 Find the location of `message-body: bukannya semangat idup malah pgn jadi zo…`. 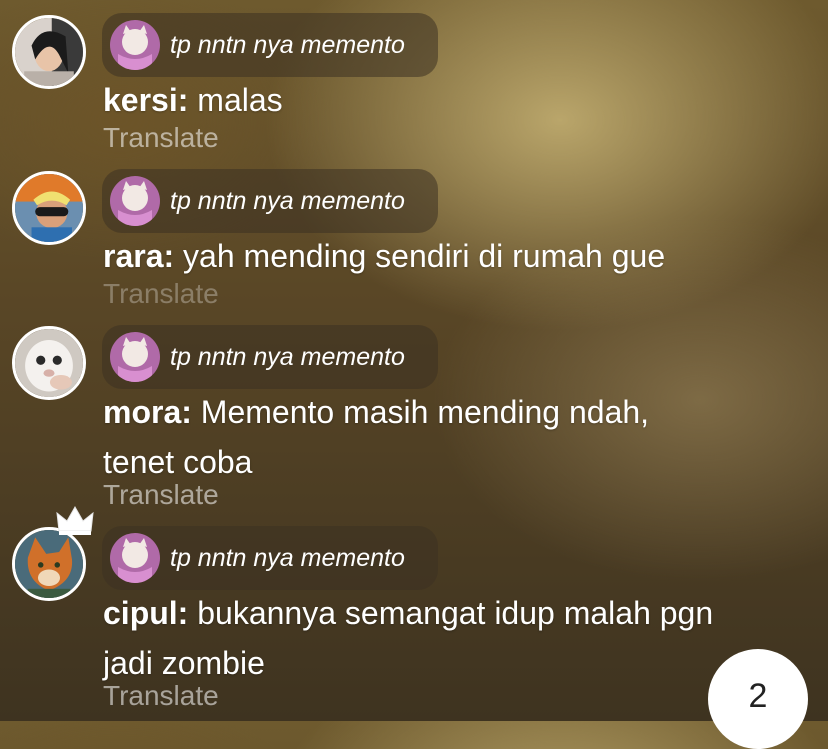

message-body: bukannya semangat idup malah pgn jadi zo… is located at coordinates (408, 638).